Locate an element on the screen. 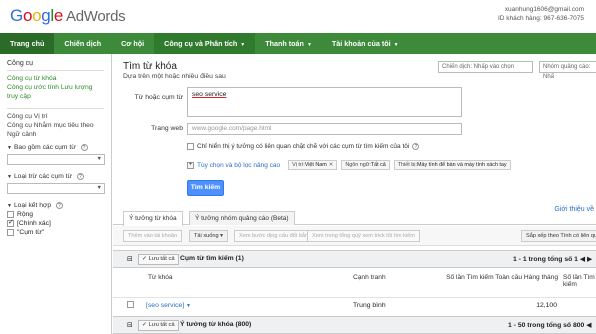 This screenshot has height=334, width=596. adgroup-select: Nhóm quảng cáo: Nhấ is located at coordinates (567, 70).